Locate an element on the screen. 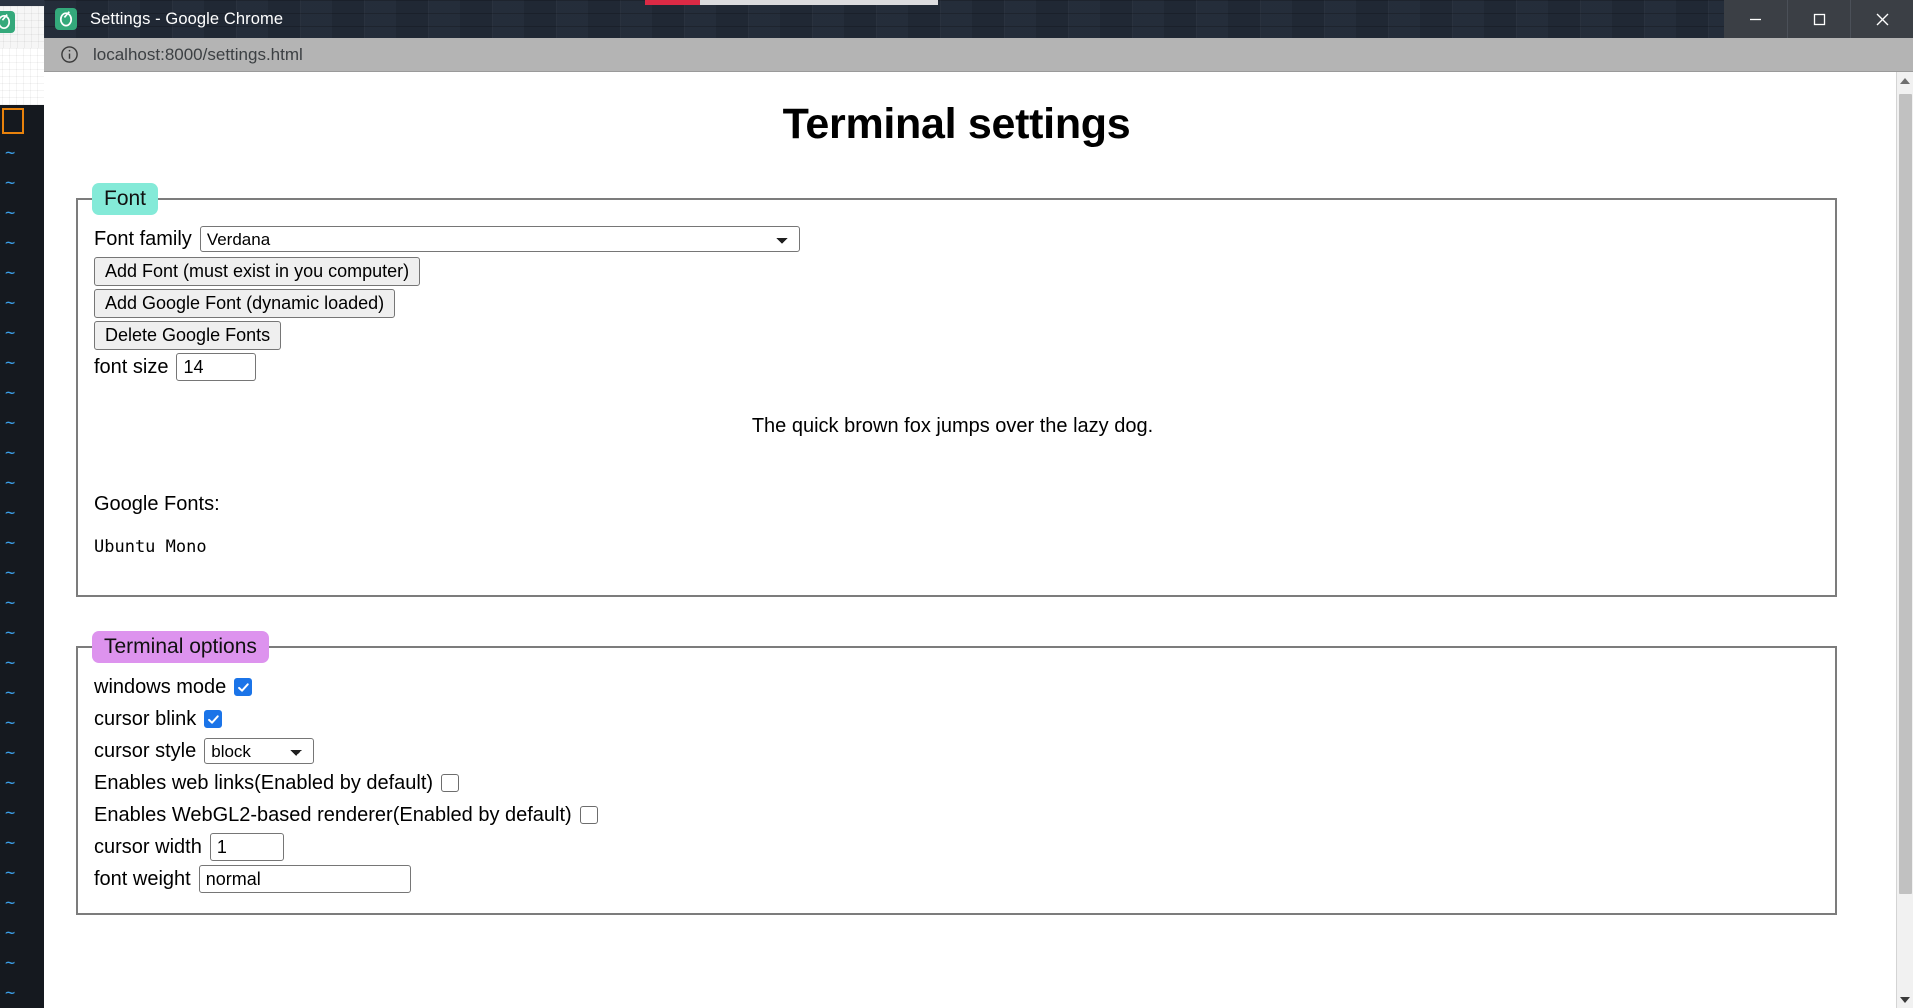 This screenshot has width=1913, height=1008. site-info-icon is located at coordinates (69, 54).